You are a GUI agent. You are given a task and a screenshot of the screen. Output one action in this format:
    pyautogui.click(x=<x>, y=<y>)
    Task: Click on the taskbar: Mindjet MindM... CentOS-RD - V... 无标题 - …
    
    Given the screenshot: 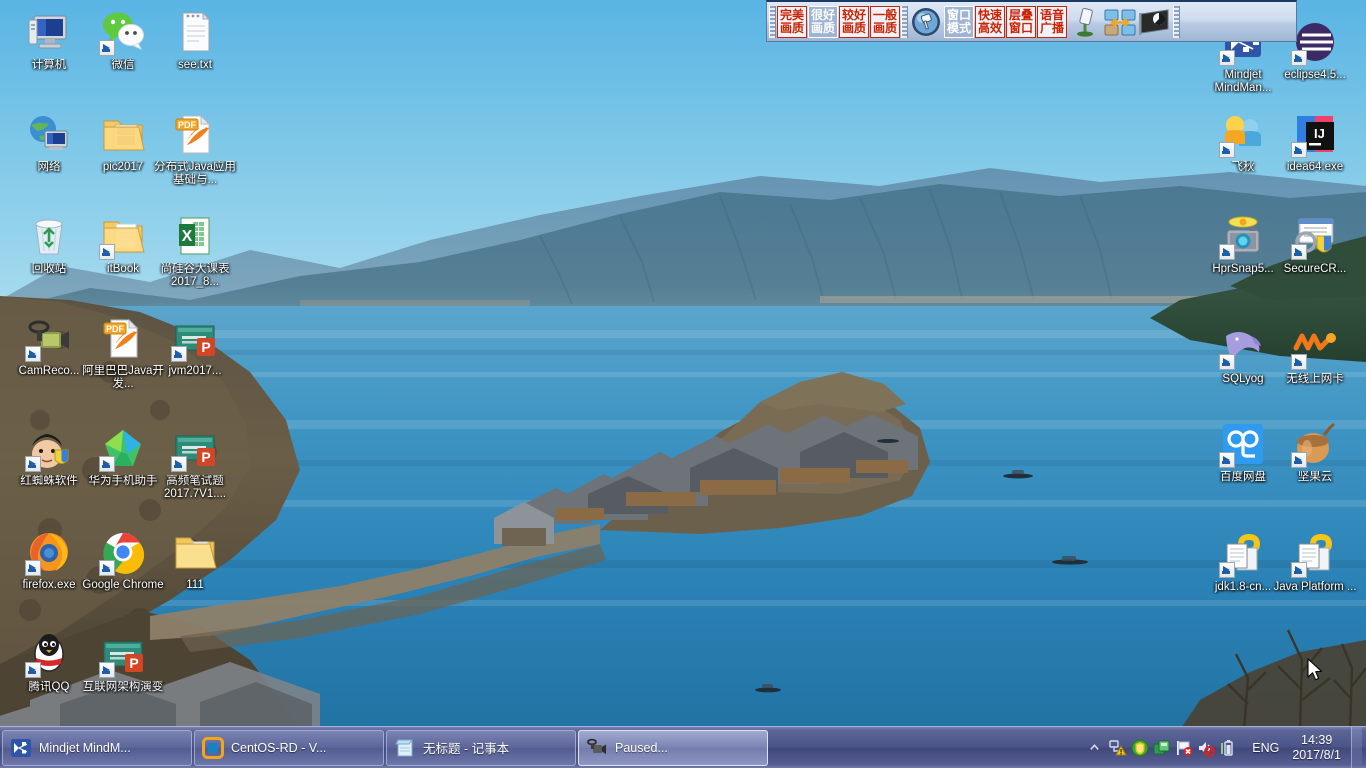 What is the action you would take?
    pyautogui.click(x=683, y=747)
    